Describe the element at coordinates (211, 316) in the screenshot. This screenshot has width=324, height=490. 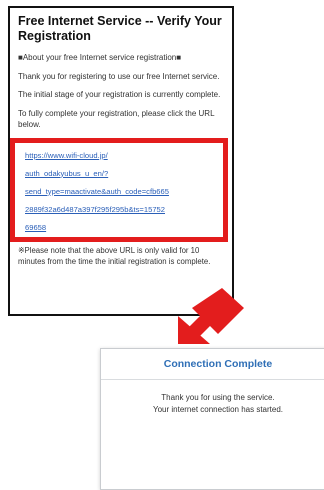
I see `down-arrow-icon` at that location.